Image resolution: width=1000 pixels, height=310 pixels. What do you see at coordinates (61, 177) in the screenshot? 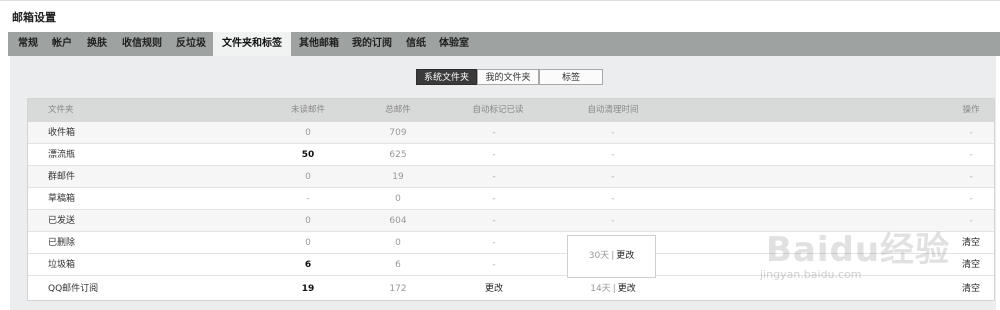
I see `folder-name: 群邮件` at bounding box center [61, 177].